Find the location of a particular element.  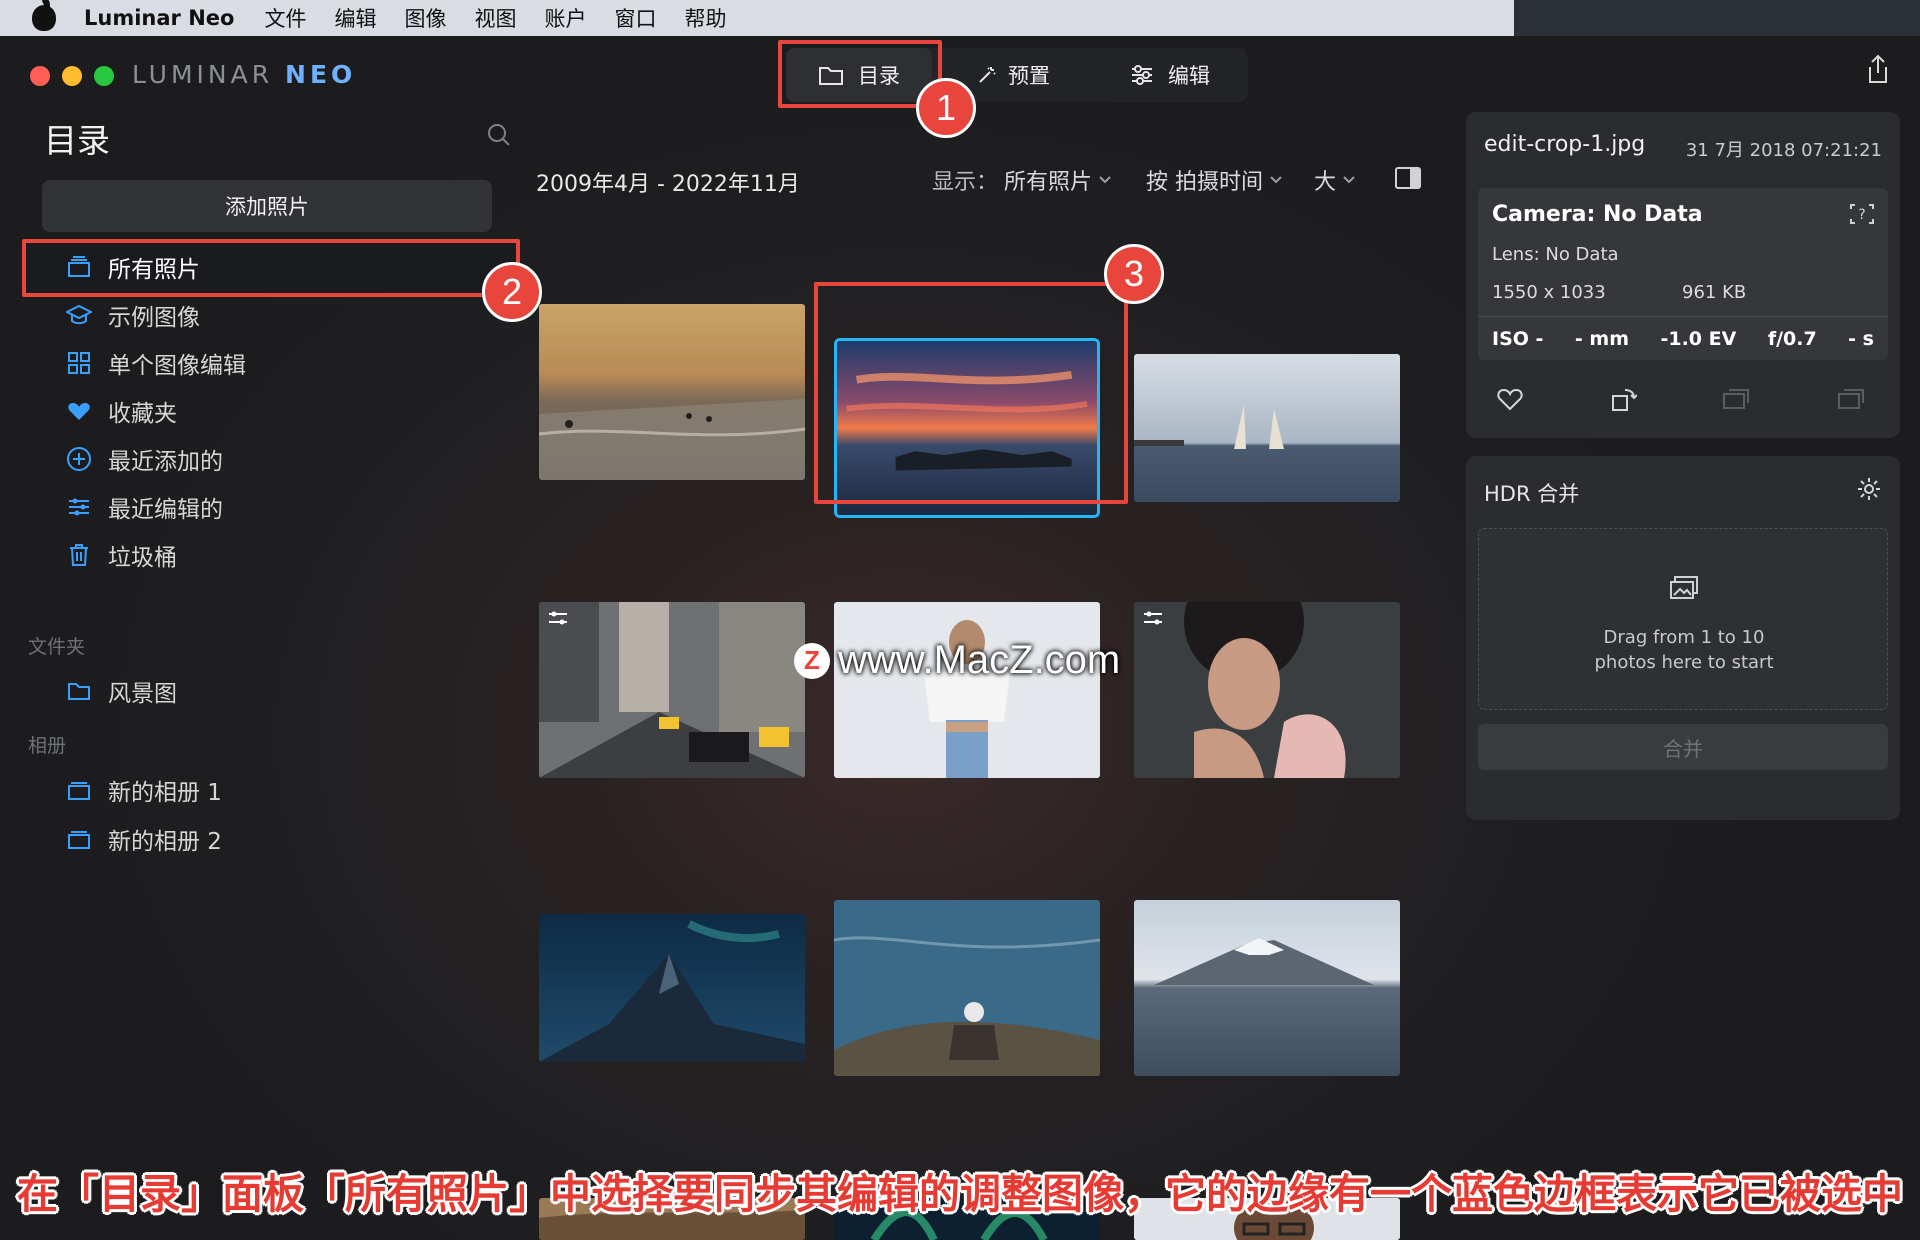

photo-thumbnail-city-street is located at coordinates (672, 690).